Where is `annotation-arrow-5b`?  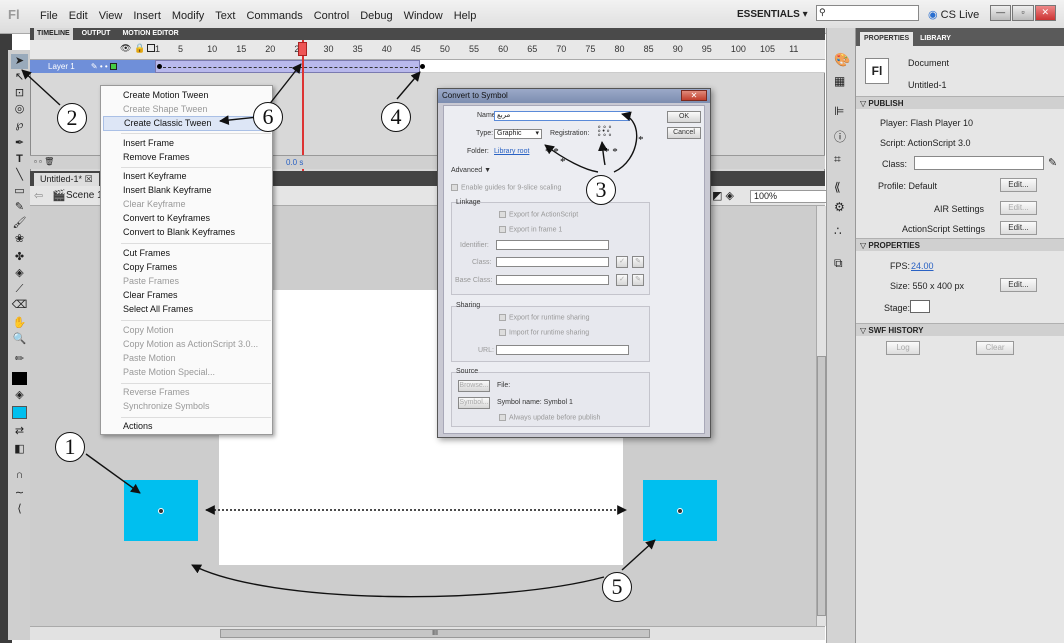
annotation-arrow-5b is located at coordinates (638, 555).